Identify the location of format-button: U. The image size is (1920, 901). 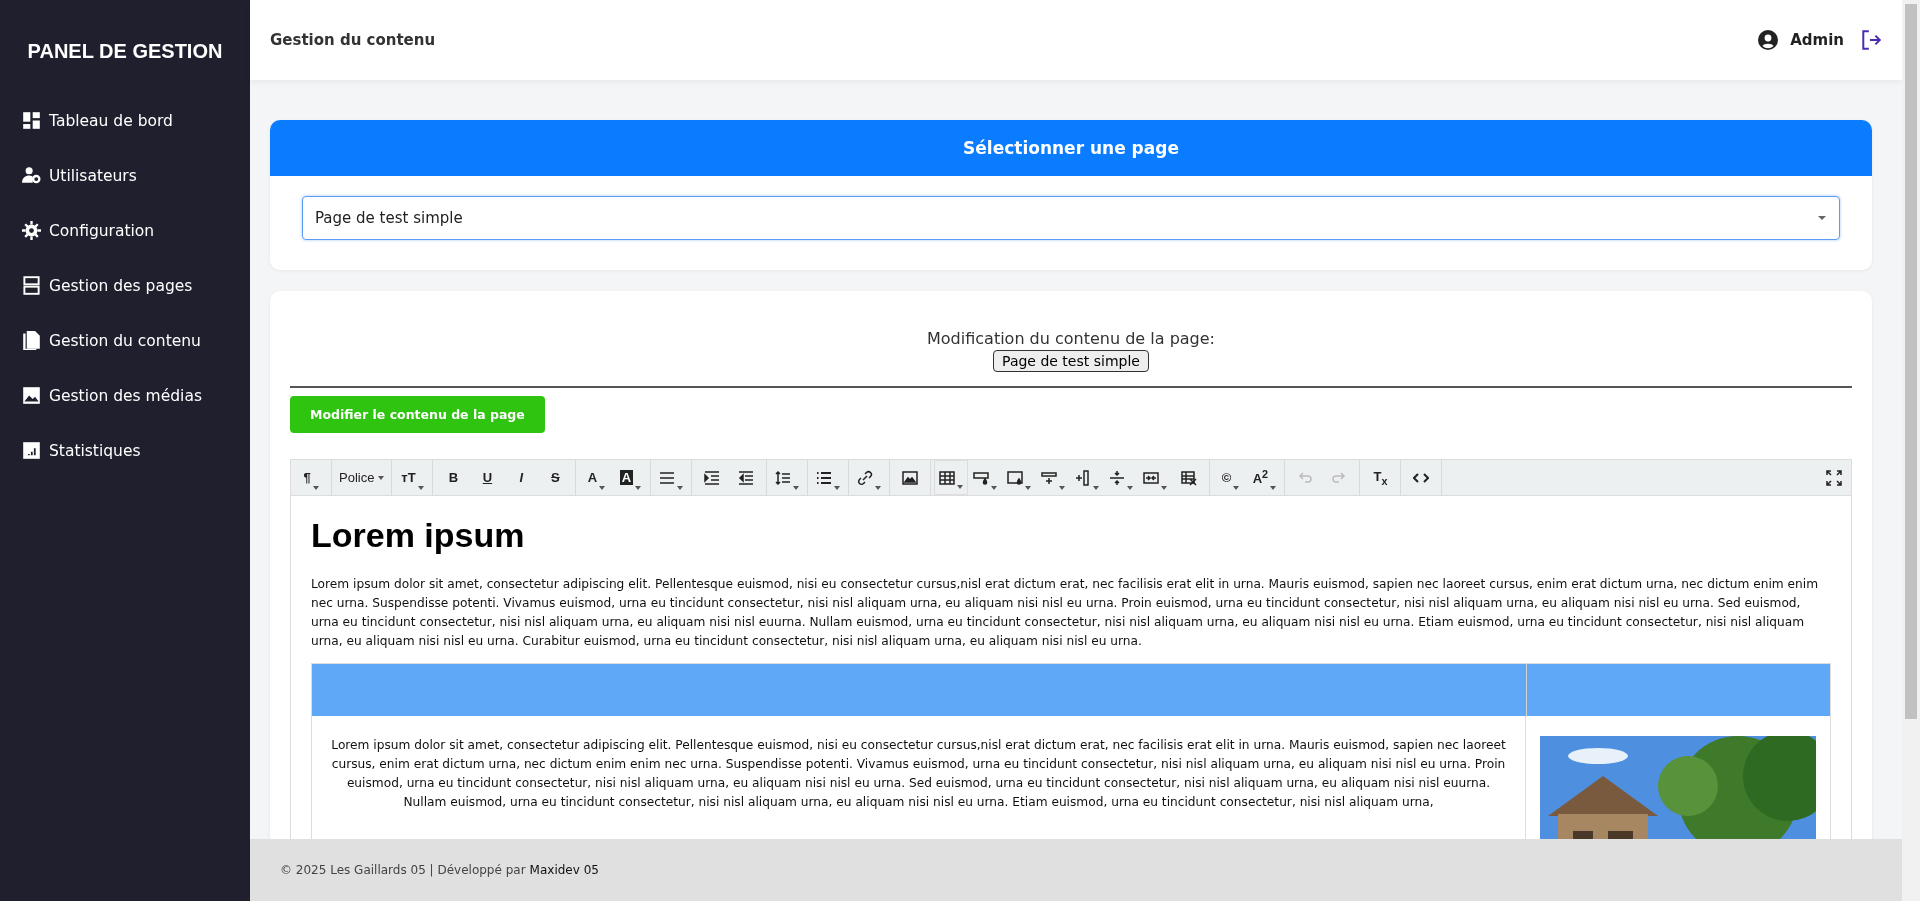
(487, 477).